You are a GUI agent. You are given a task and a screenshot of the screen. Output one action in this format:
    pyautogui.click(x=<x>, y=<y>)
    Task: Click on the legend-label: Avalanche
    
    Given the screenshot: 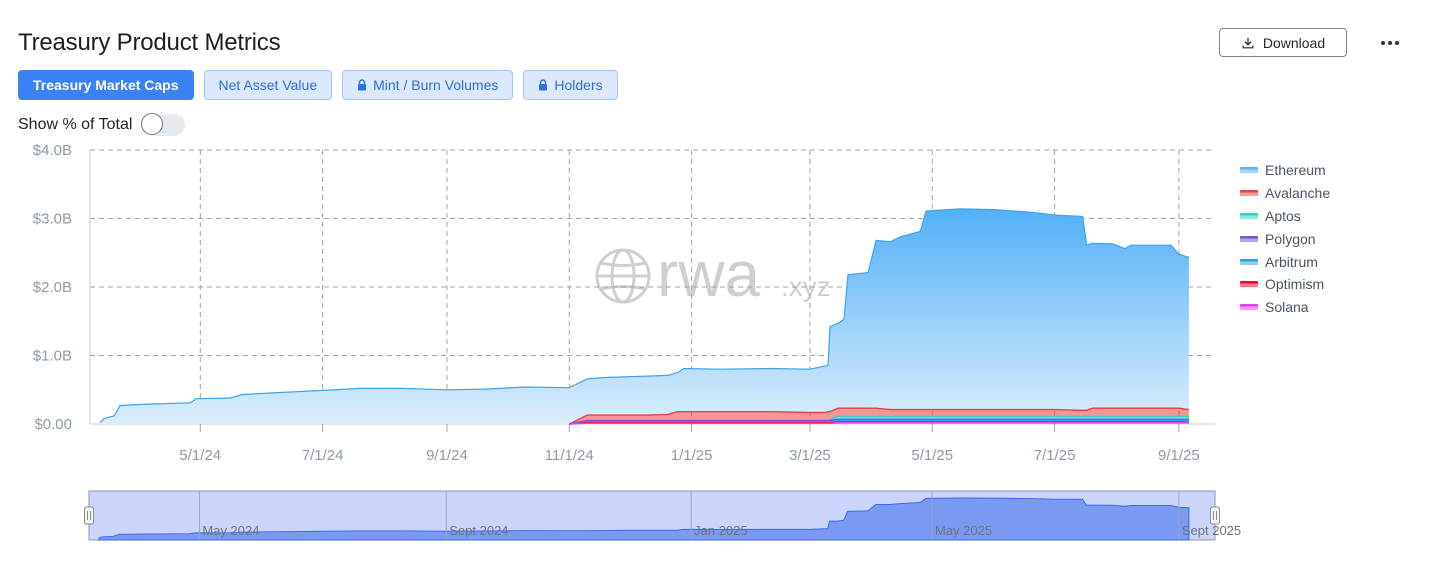 What is the action you would take?
    pyautogui.click(x=1298, y=193)
    